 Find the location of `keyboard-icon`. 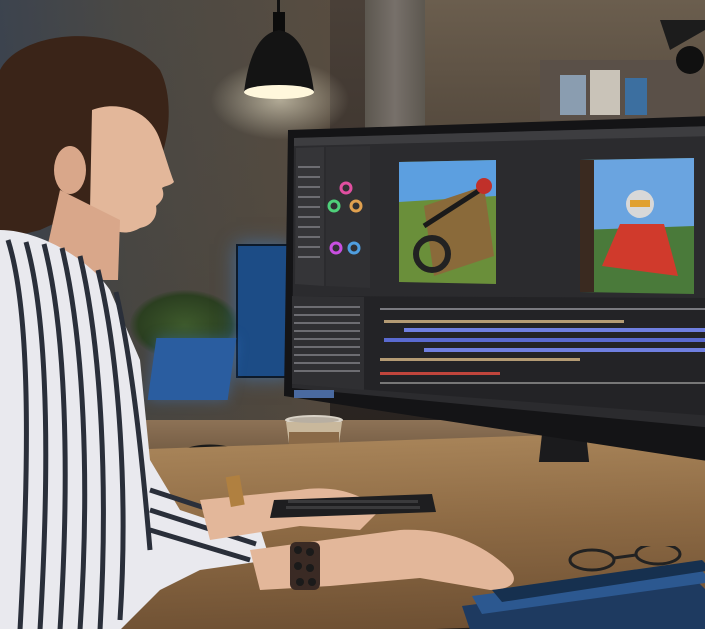

keyboard-icon is located at coordinates (353, 506).